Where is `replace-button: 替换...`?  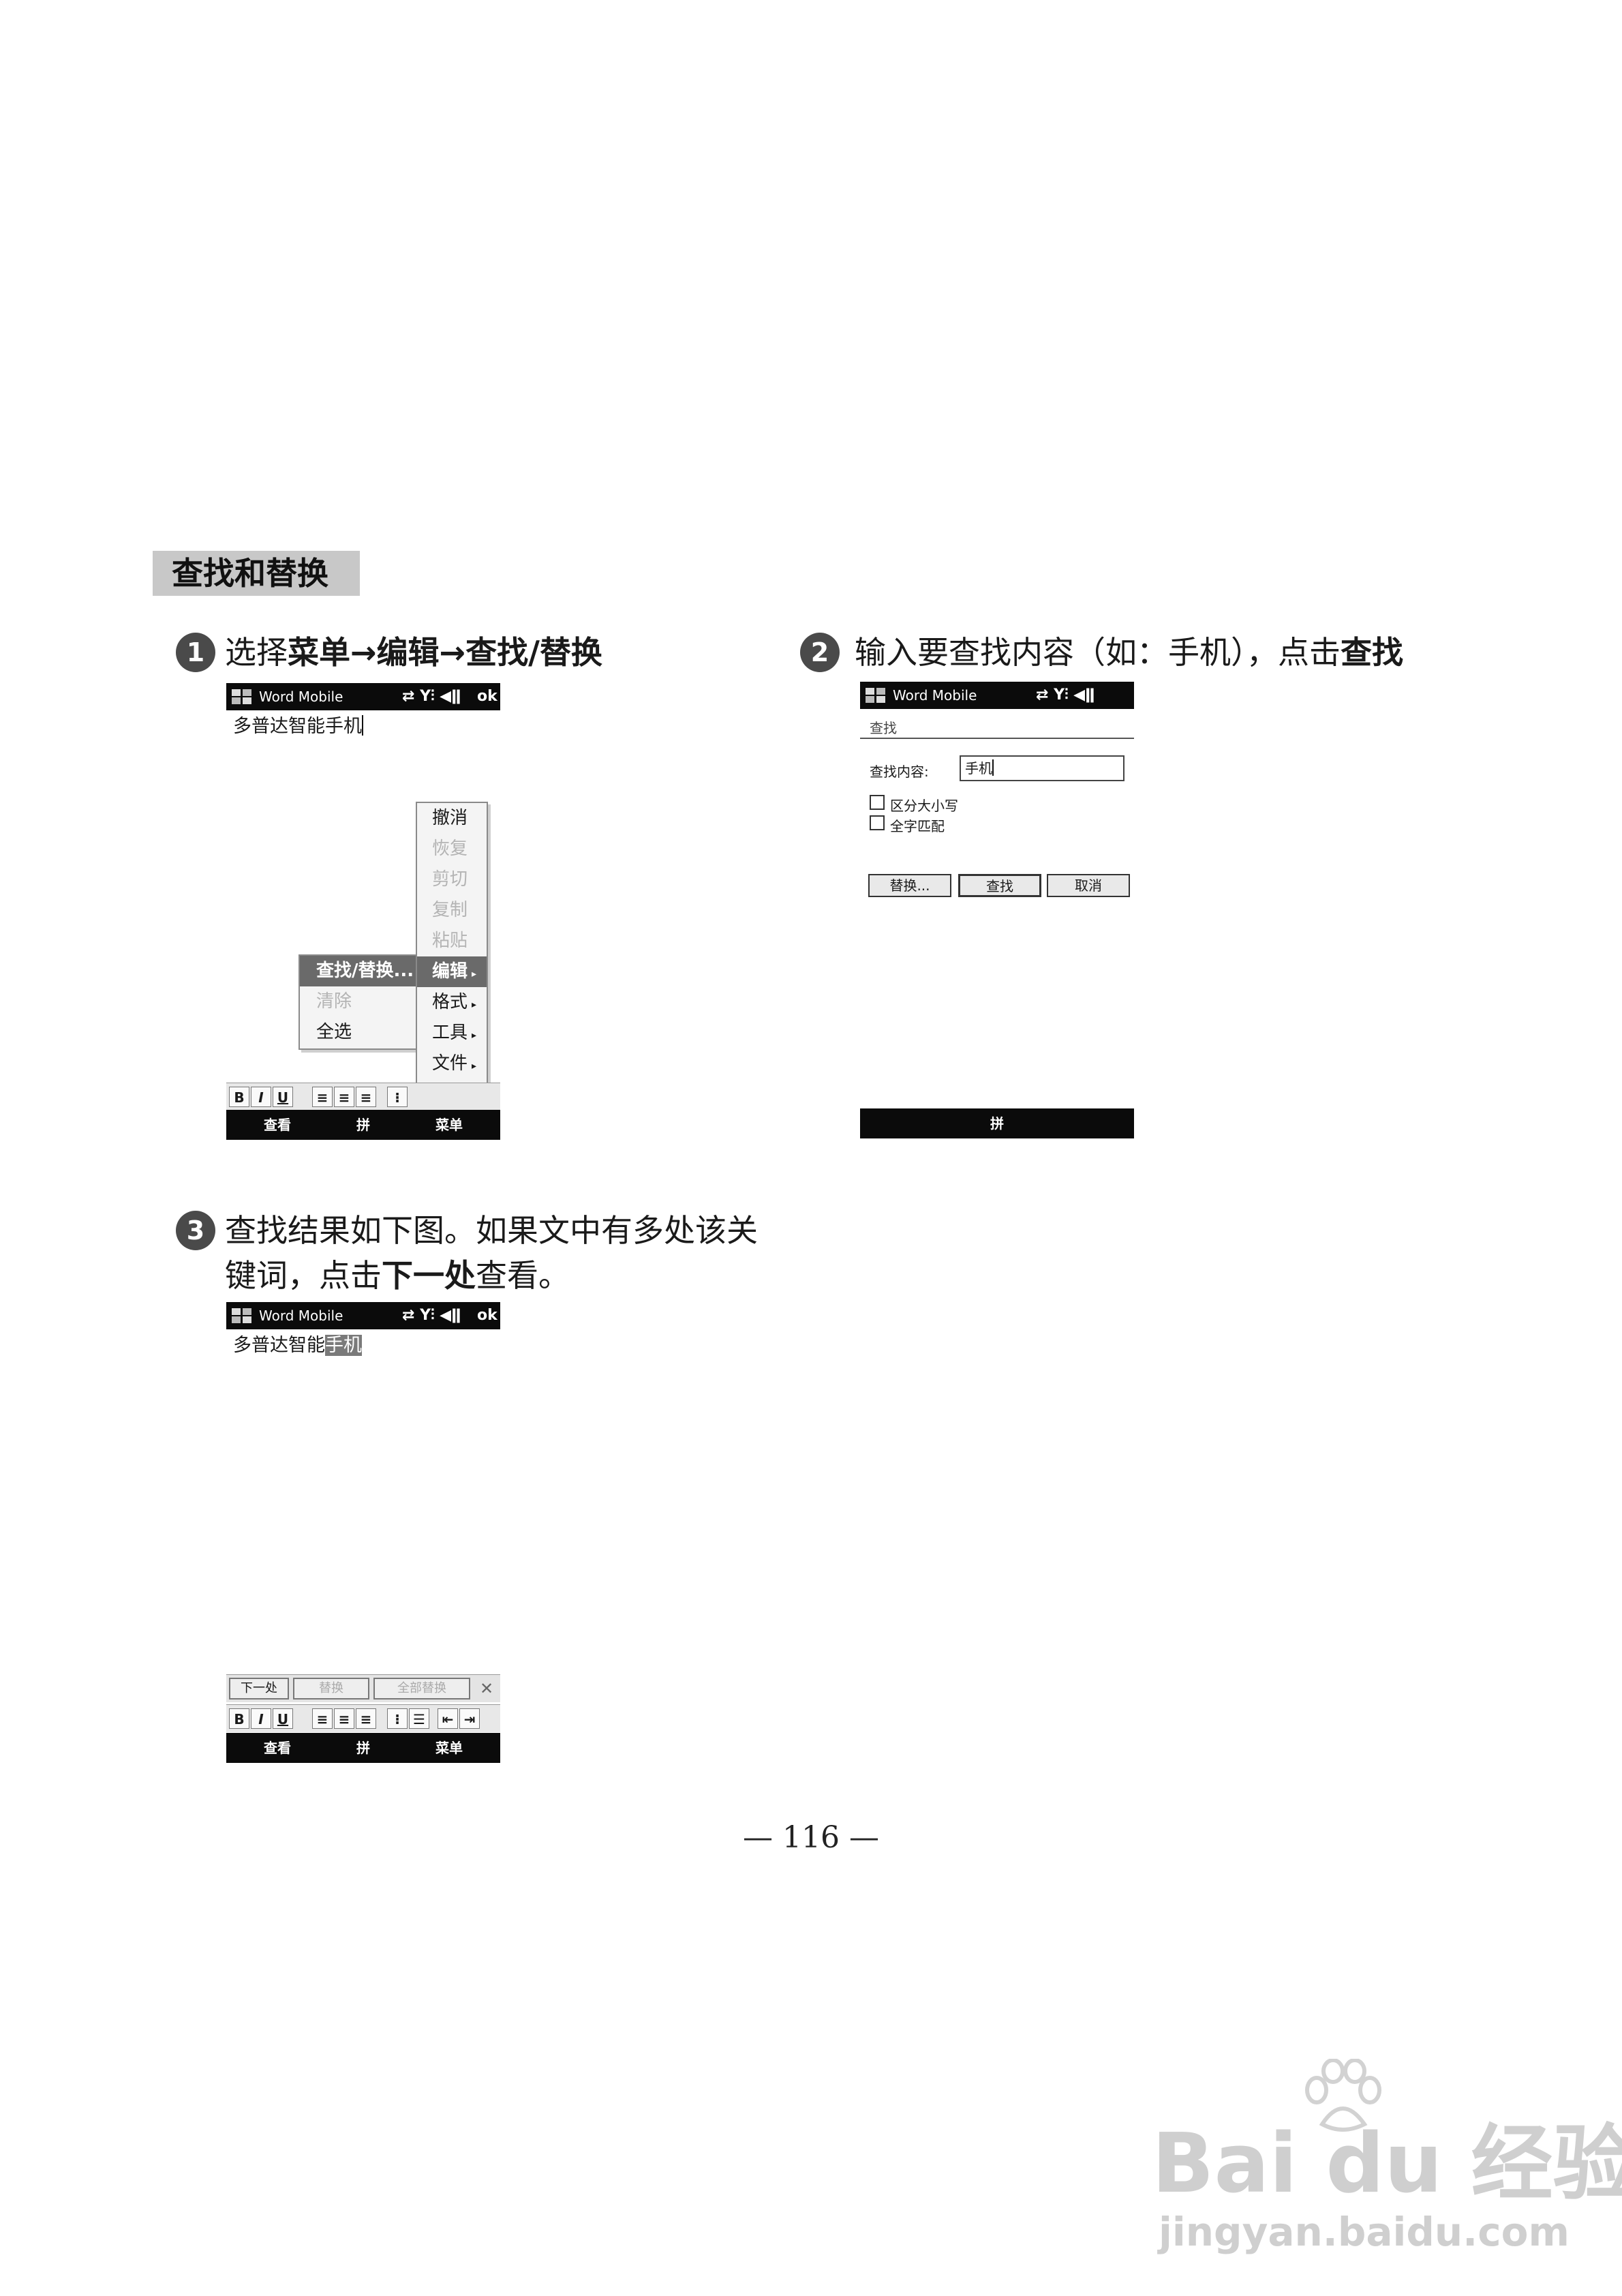
replace-button: 替换... is located at coordinates (909, 886).